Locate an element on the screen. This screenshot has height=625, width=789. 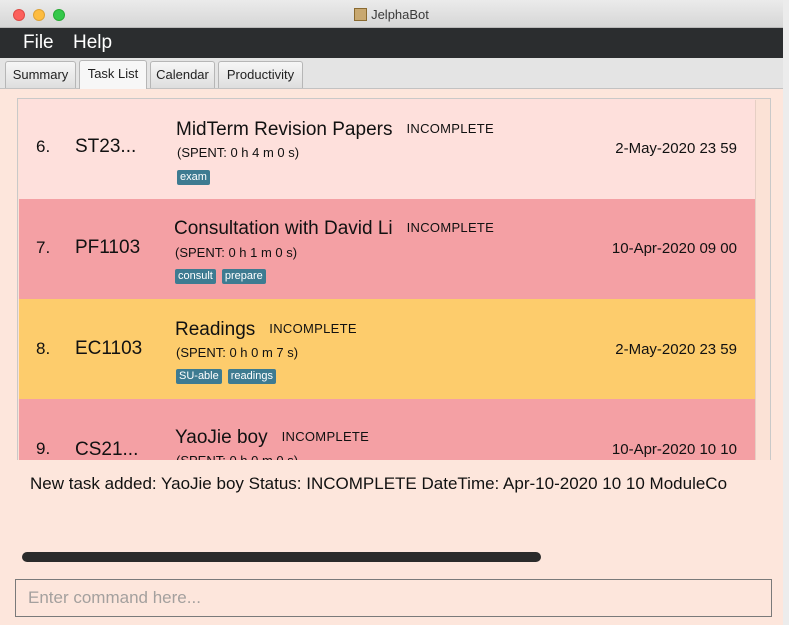
menu-file: File is located at coordinates (38, 43).